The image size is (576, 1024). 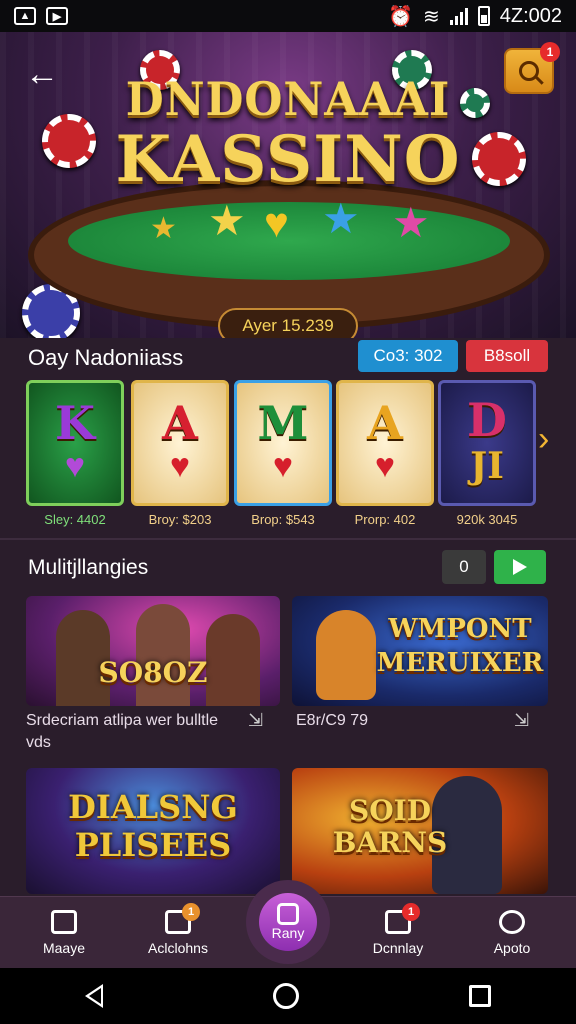 What do you see at coordinates (64, 922) in the screenshot?
I see `home-icon` at bounding box center [64, 922].